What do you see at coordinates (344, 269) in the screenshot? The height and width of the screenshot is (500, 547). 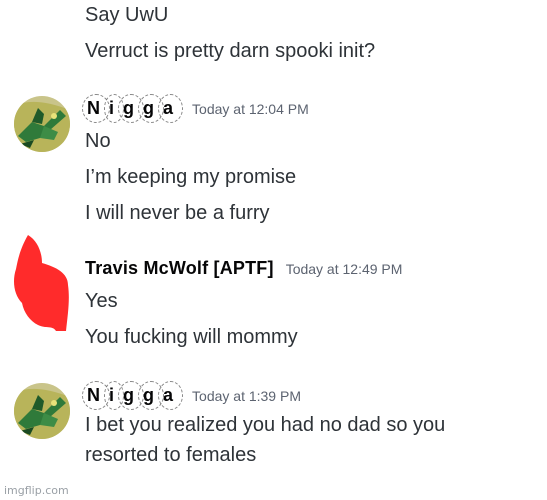 I see `timestamp: Today at 12:49 PM` at bounding box center [344, 269].